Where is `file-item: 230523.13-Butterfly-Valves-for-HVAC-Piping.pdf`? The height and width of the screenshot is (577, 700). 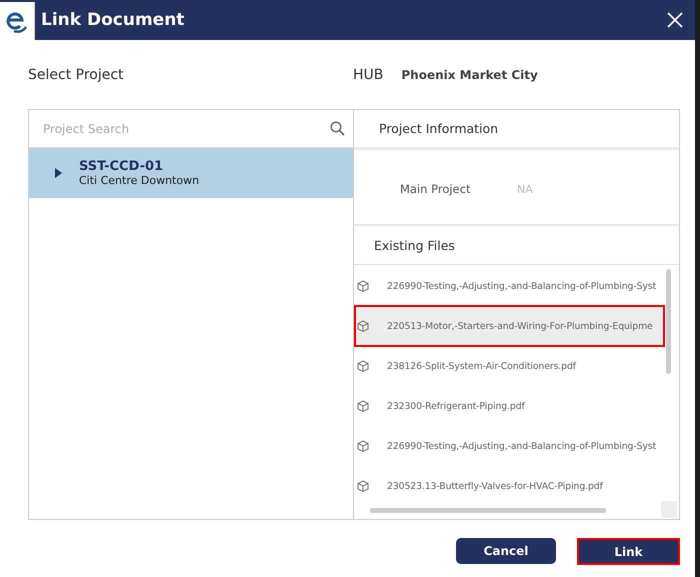
file-item: 230523.13-Butterfly-Valves-for-HVAC-Piping.pdf is located at coordinates (509, 486).